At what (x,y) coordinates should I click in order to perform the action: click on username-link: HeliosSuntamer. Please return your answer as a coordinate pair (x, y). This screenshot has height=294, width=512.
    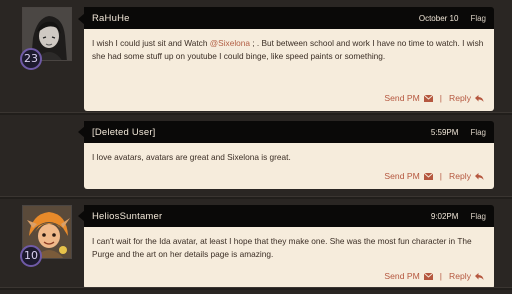
    Looking at the image, I should click on (261, 216).